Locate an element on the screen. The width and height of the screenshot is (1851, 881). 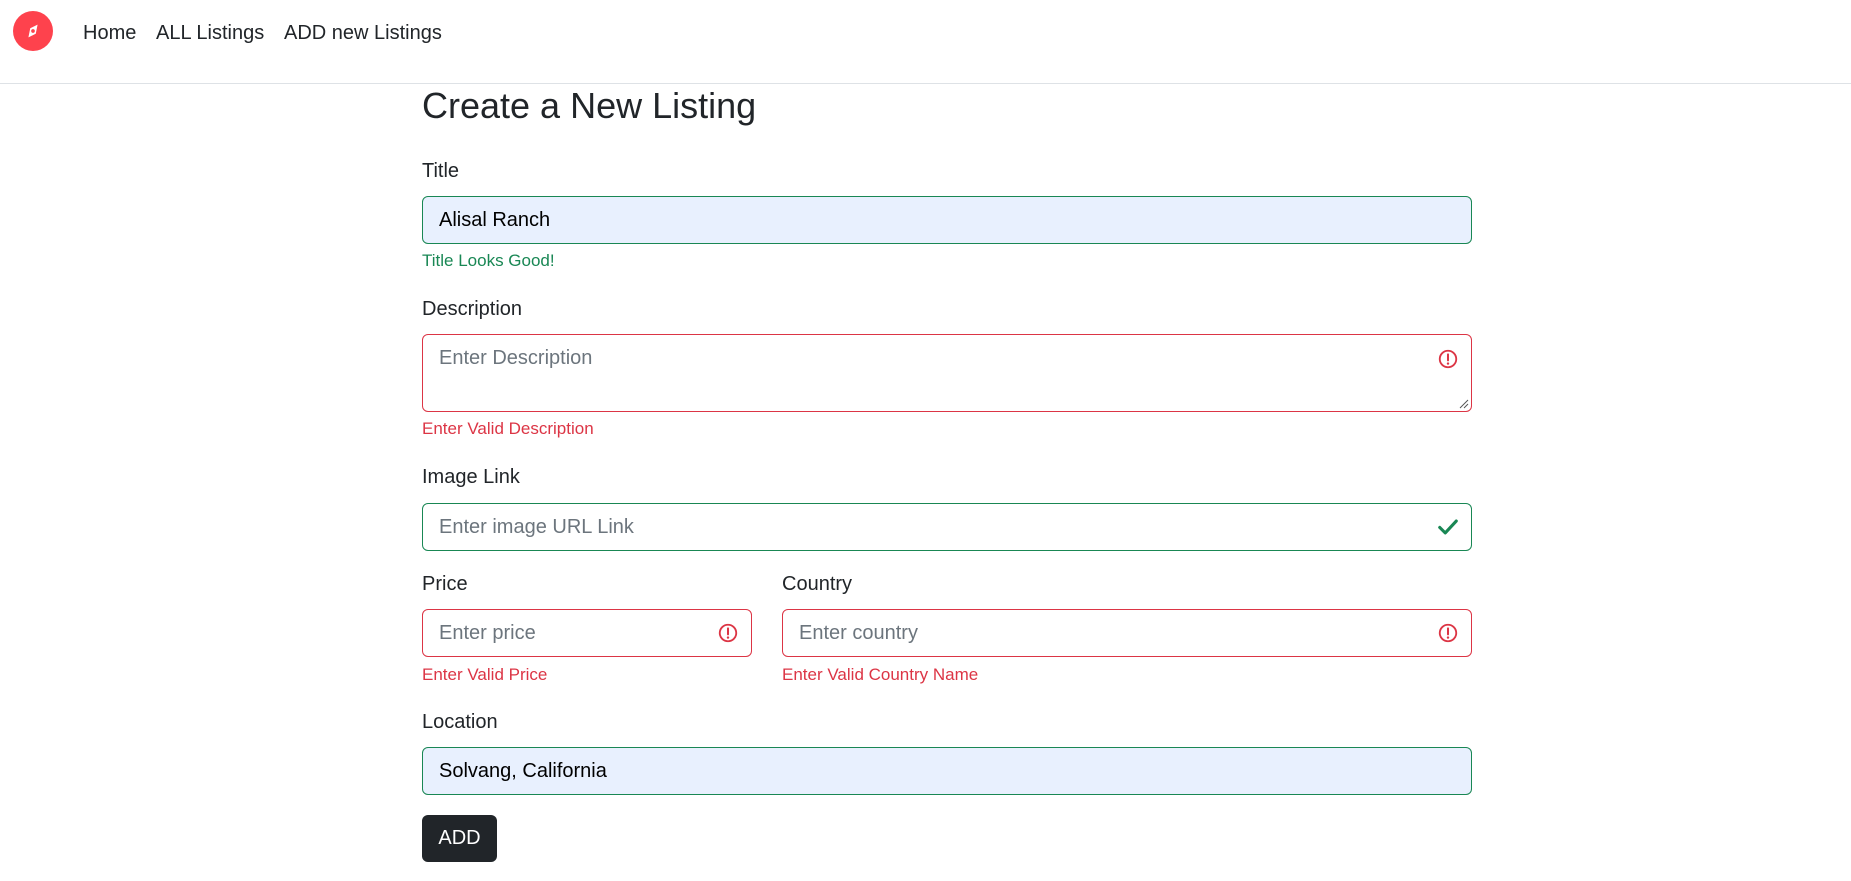
nav-all-listings-link: ALL Listings is located at coordinates (210, 33).